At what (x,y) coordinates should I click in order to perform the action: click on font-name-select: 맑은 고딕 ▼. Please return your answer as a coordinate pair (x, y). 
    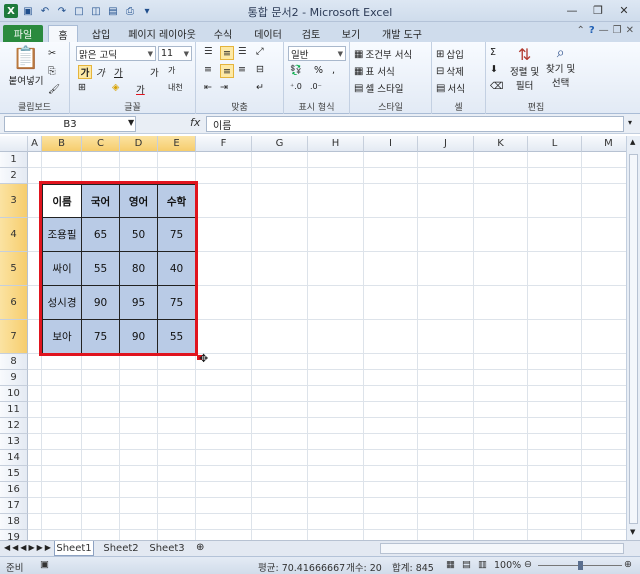
    Looking at the image, I should click on (116, 53).